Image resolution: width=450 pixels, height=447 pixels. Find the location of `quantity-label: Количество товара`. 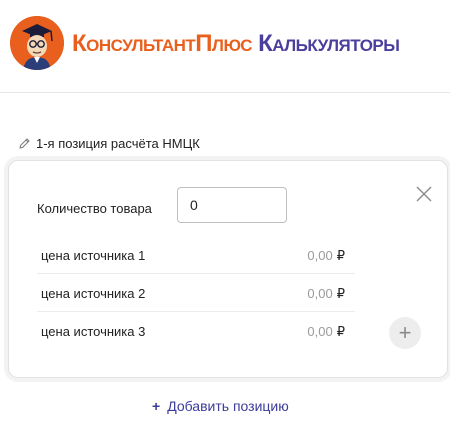

quantity-label: Количество товара is located at coordinates (94, 208).